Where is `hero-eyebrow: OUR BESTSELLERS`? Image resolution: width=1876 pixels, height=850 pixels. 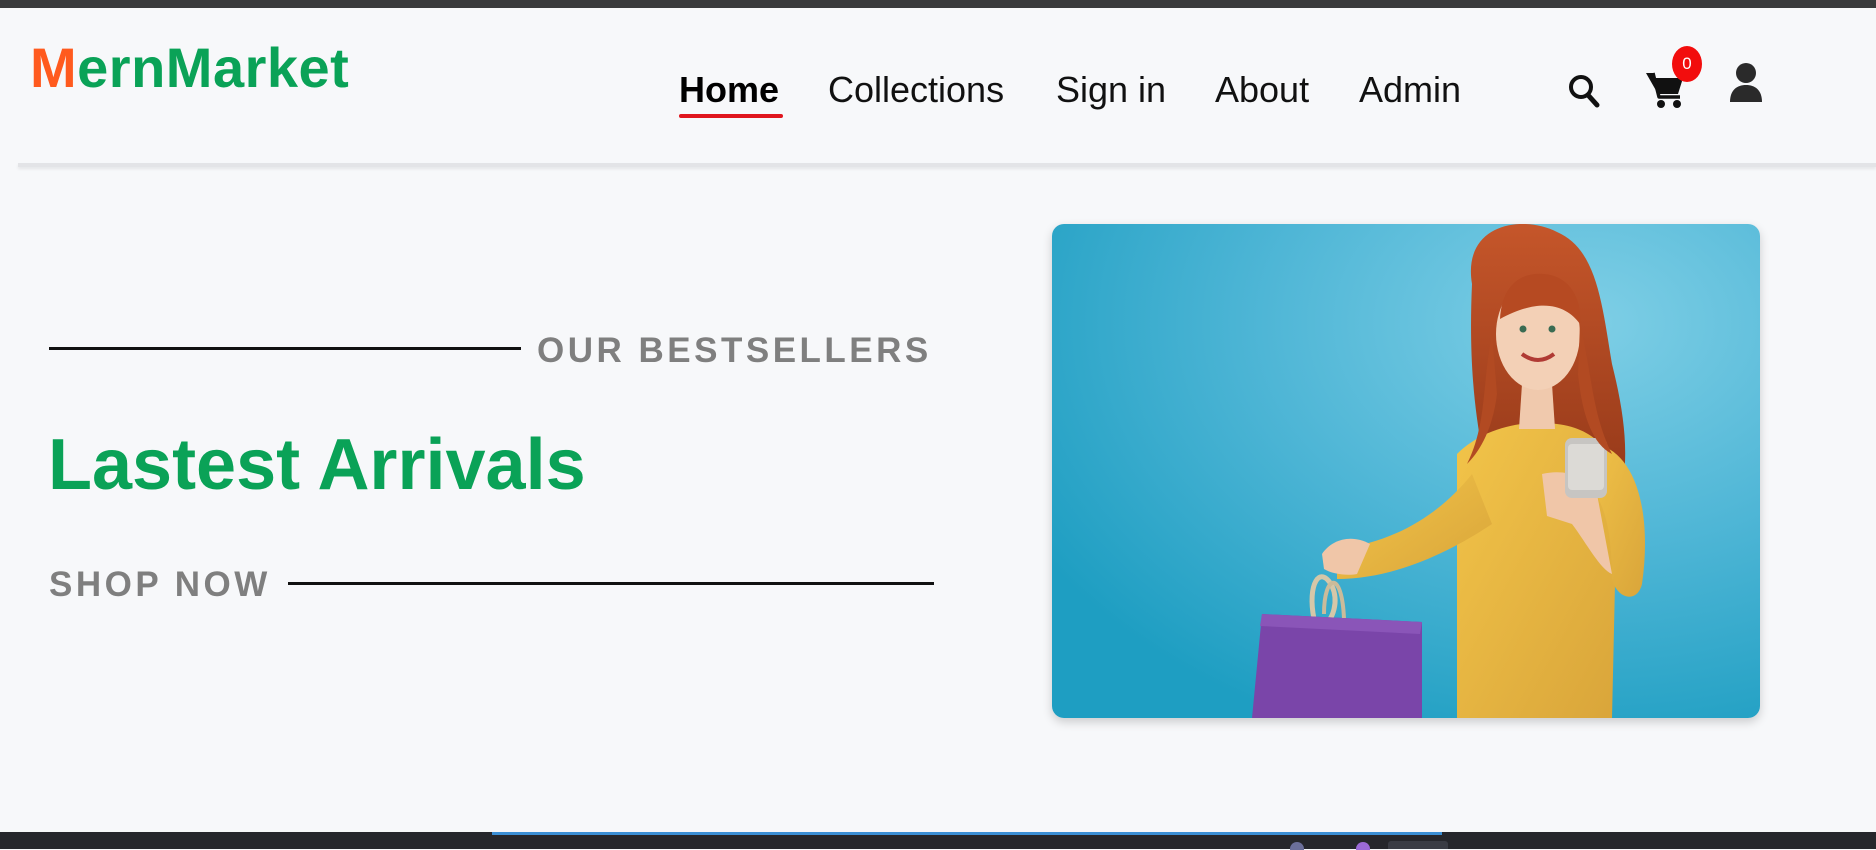 hero-eyebrow: OUR BESTSELLERS is located at coordinates (734, 350).